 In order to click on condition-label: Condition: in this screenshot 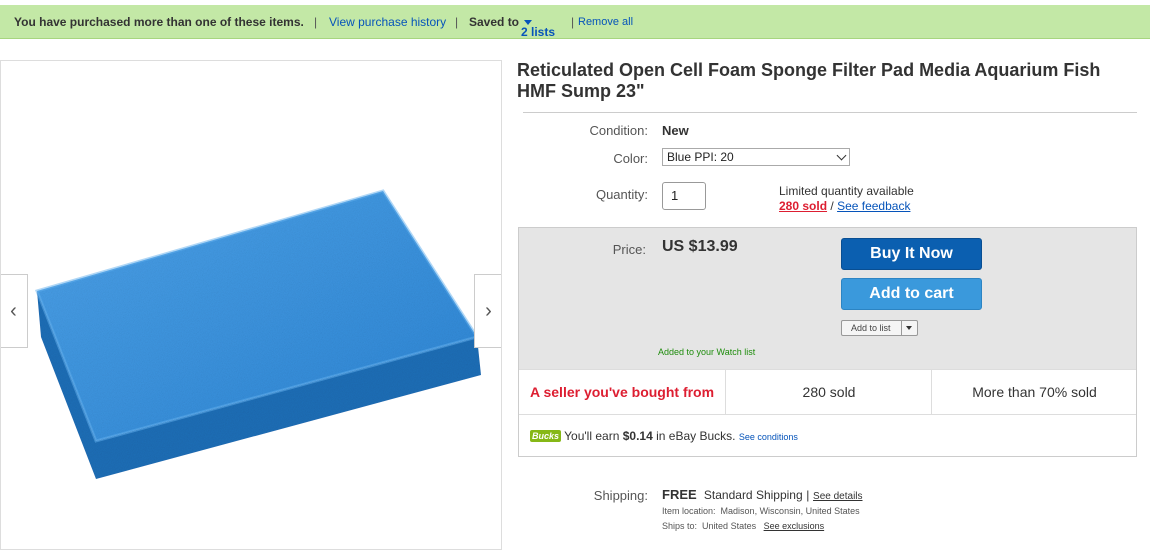, I will do `click(618, 130)`.